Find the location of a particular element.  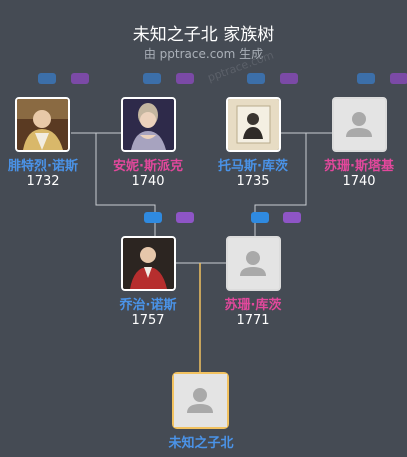

person-year: 1732 is located at coordinates (43, 181).